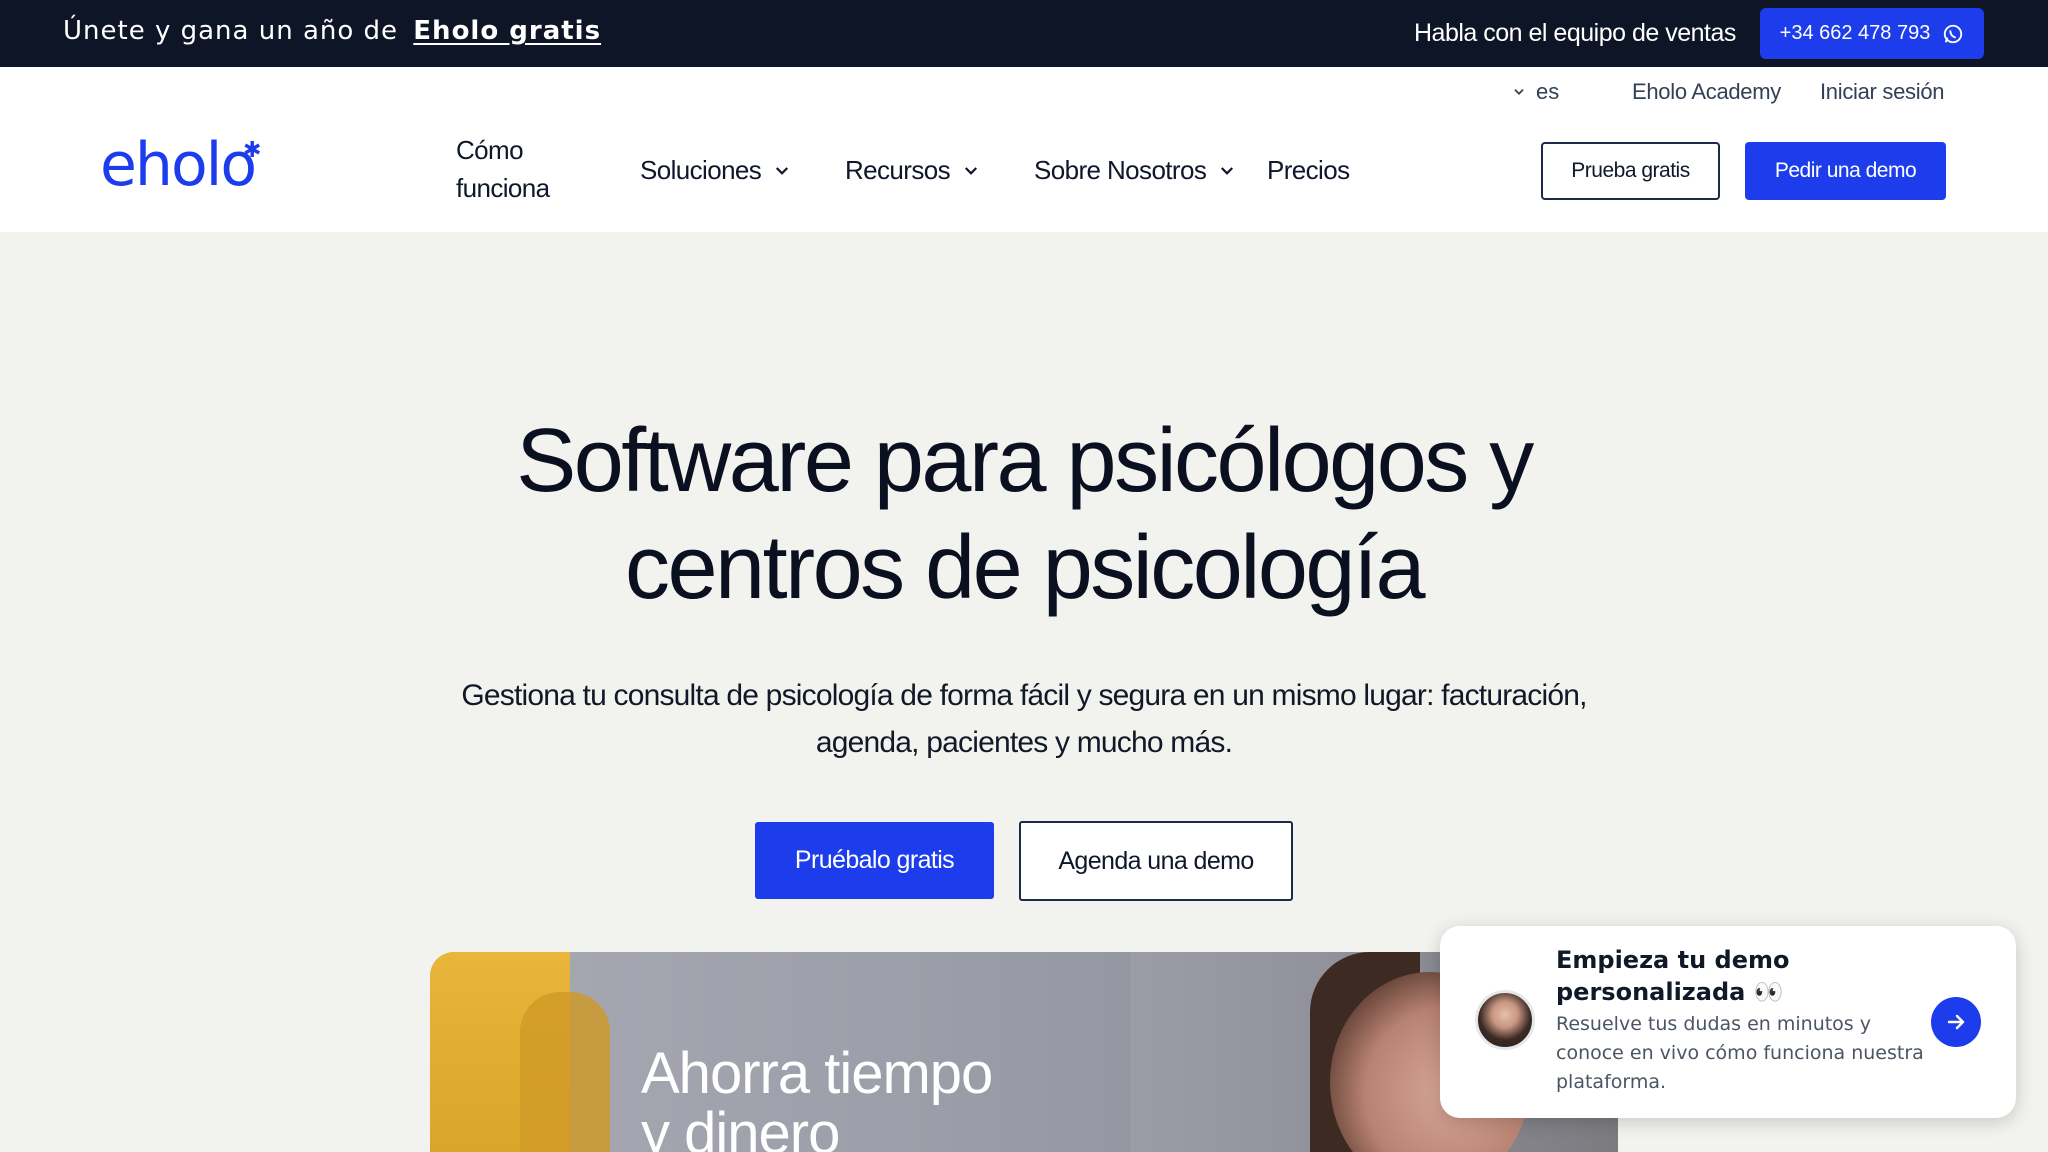 The width and height of the screenshot is (2048, 1152). Describe the element at coordinates (1548, 91) in the screenshot. I see `language-label: es` at that location.